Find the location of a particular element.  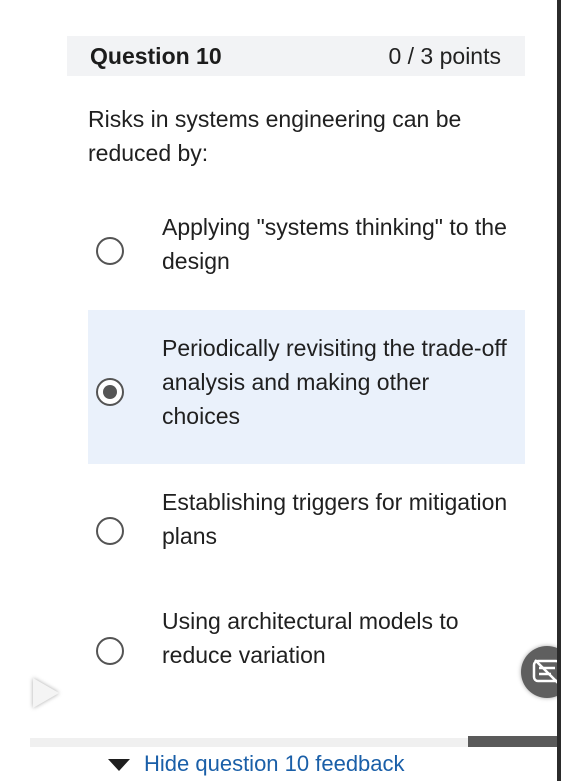

radio-selected-dot is located at coordinates (110, 392).